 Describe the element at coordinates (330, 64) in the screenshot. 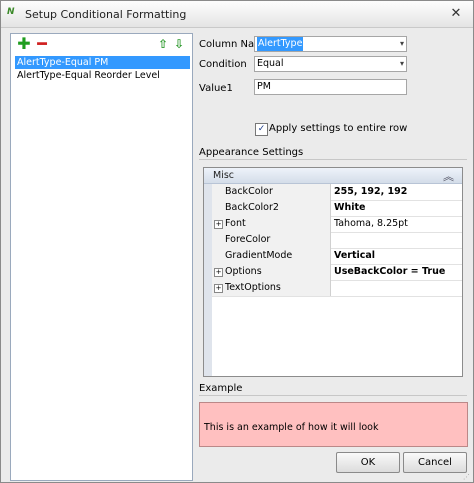

I see `condition-select: Equal ▾` at that location.